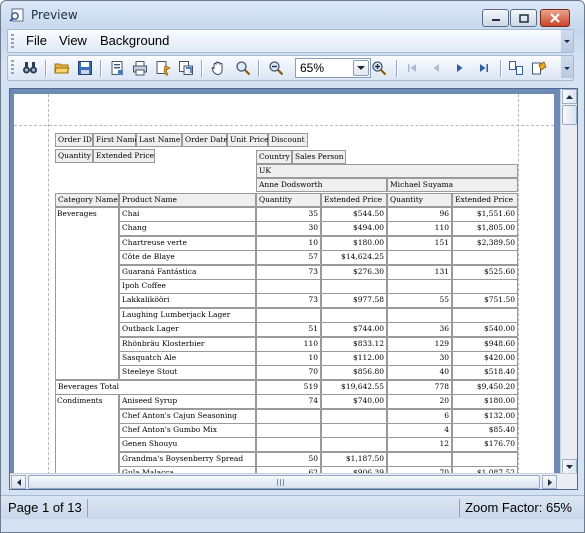  Describe the element at coordinates (205, 140) in the screenshot. I see `field-header: Order Date` at that location.